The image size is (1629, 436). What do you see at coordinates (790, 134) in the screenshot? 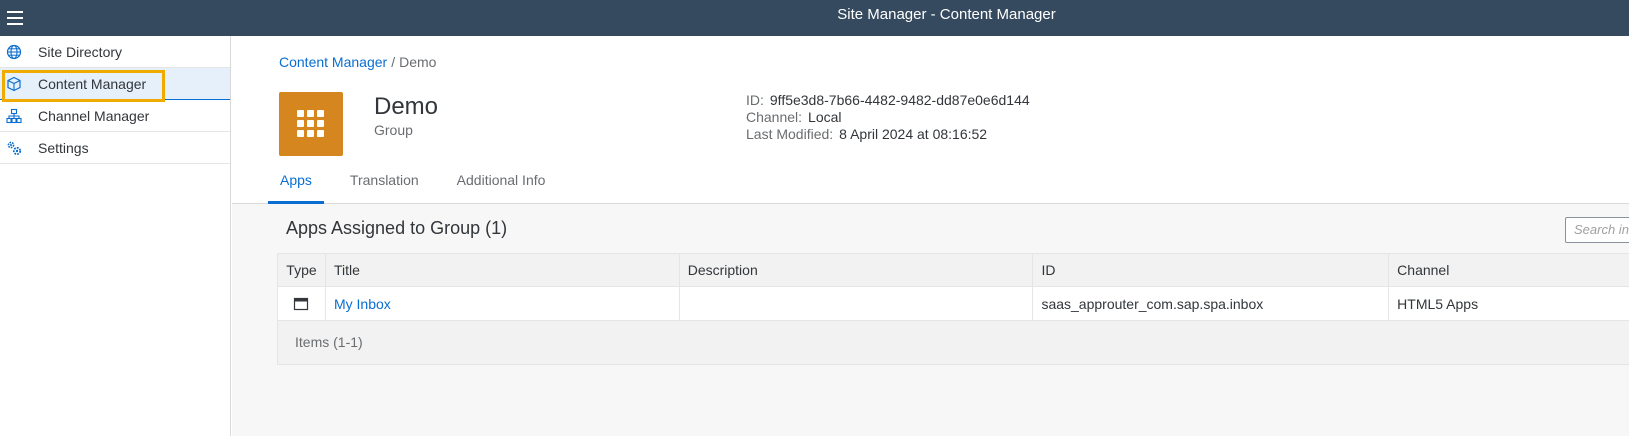
I see `attribute-label: Last Modified:` at bounding box center [790, 134].